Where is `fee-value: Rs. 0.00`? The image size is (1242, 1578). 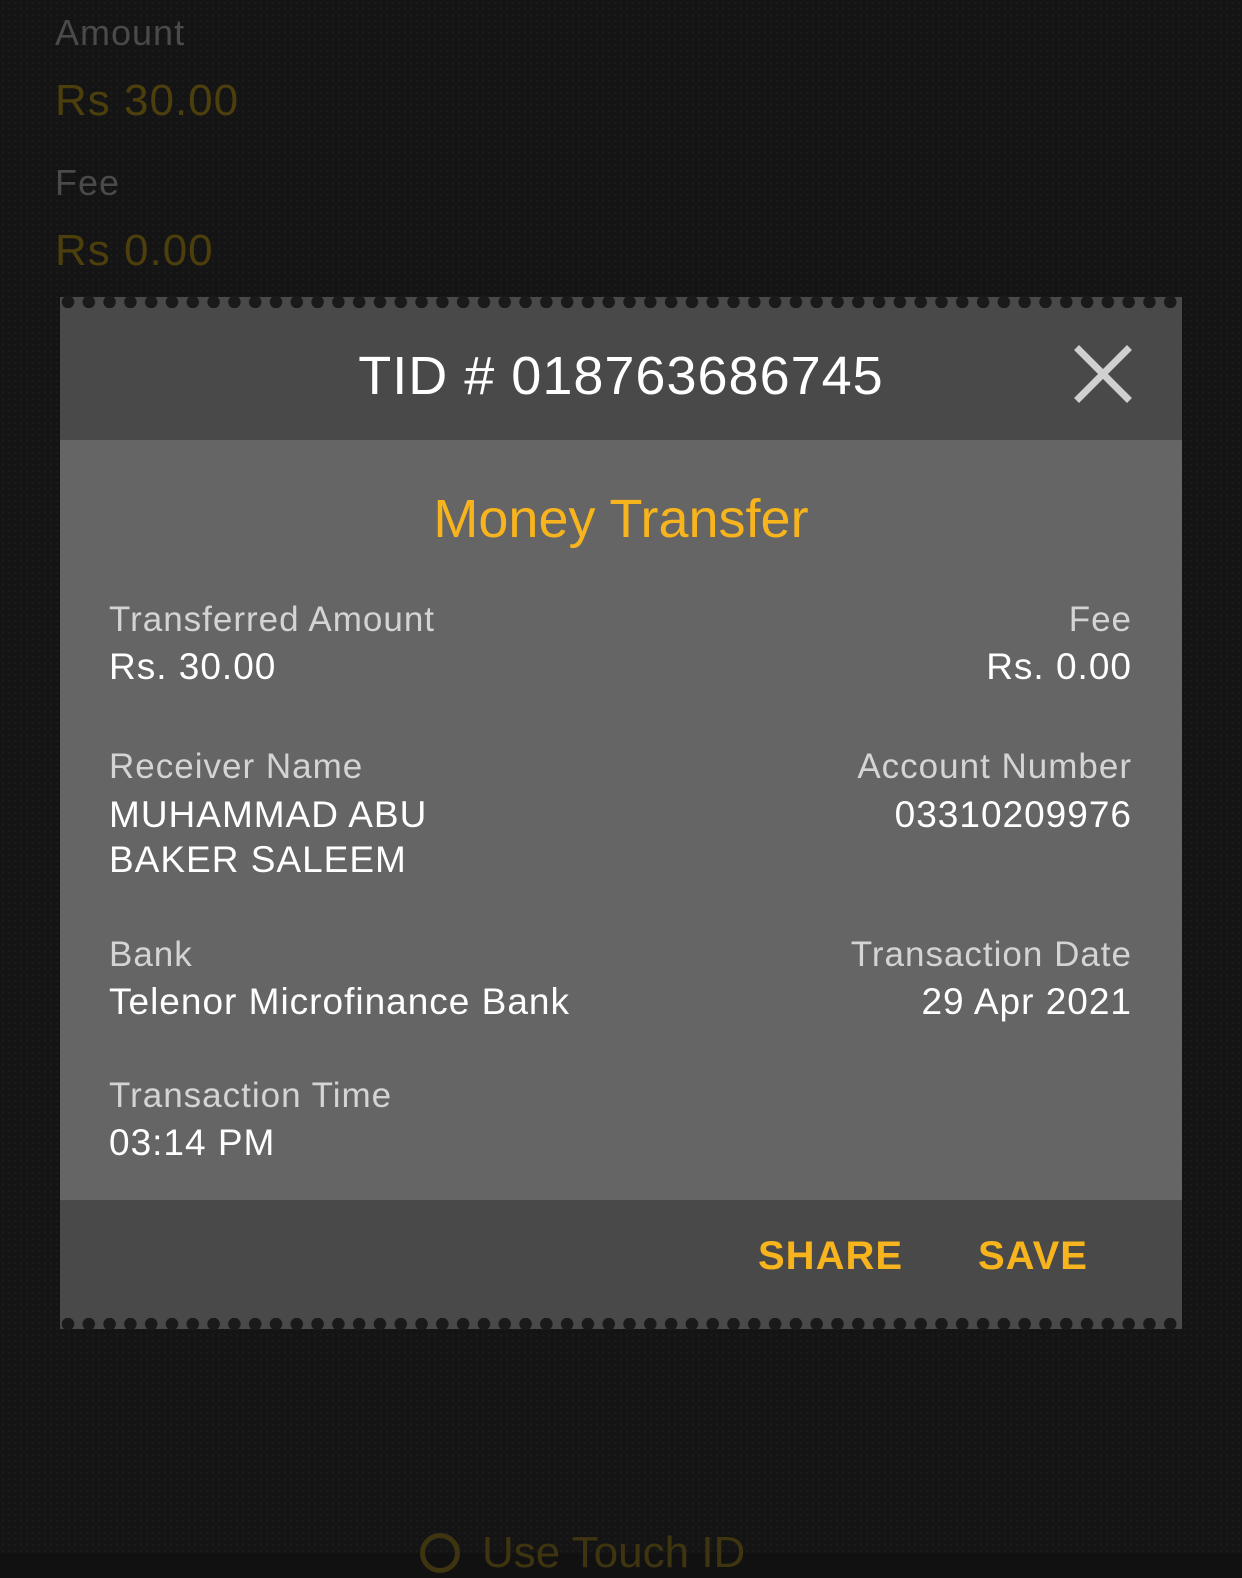 fee-value: Rs. 0.00 is located at coordinates (1059, 666).